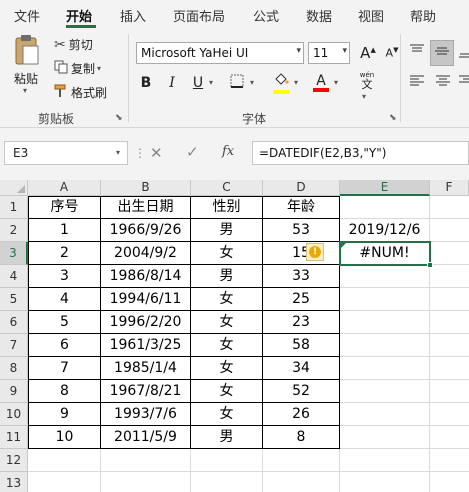  Describe the element at coordinates (80, 92) in the screenshot. I see `format-painter-button: 格式刷` at that location.